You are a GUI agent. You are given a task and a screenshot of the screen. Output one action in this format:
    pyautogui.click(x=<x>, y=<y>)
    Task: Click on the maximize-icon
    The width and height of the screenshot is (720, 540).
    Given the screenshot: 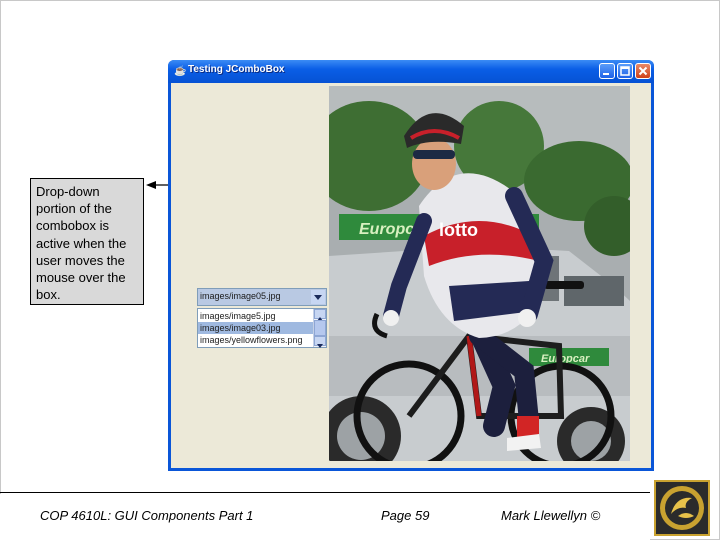 What is the action you would take?
    pyautogui.click(x=625, y=71)
    